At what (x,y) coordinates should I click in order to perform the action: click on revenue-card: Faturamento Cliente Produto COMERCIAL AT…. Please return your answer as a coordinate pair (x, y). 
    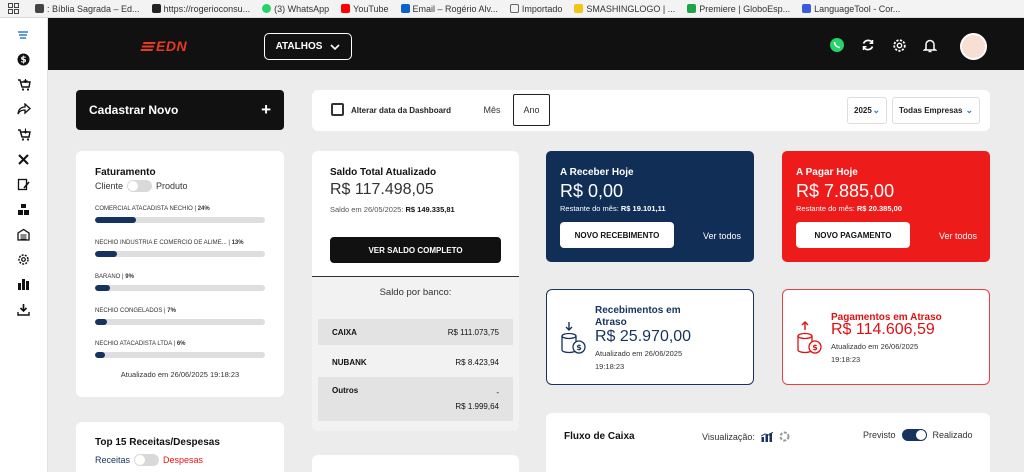
    Looking at the image, I should click on (180, 274).